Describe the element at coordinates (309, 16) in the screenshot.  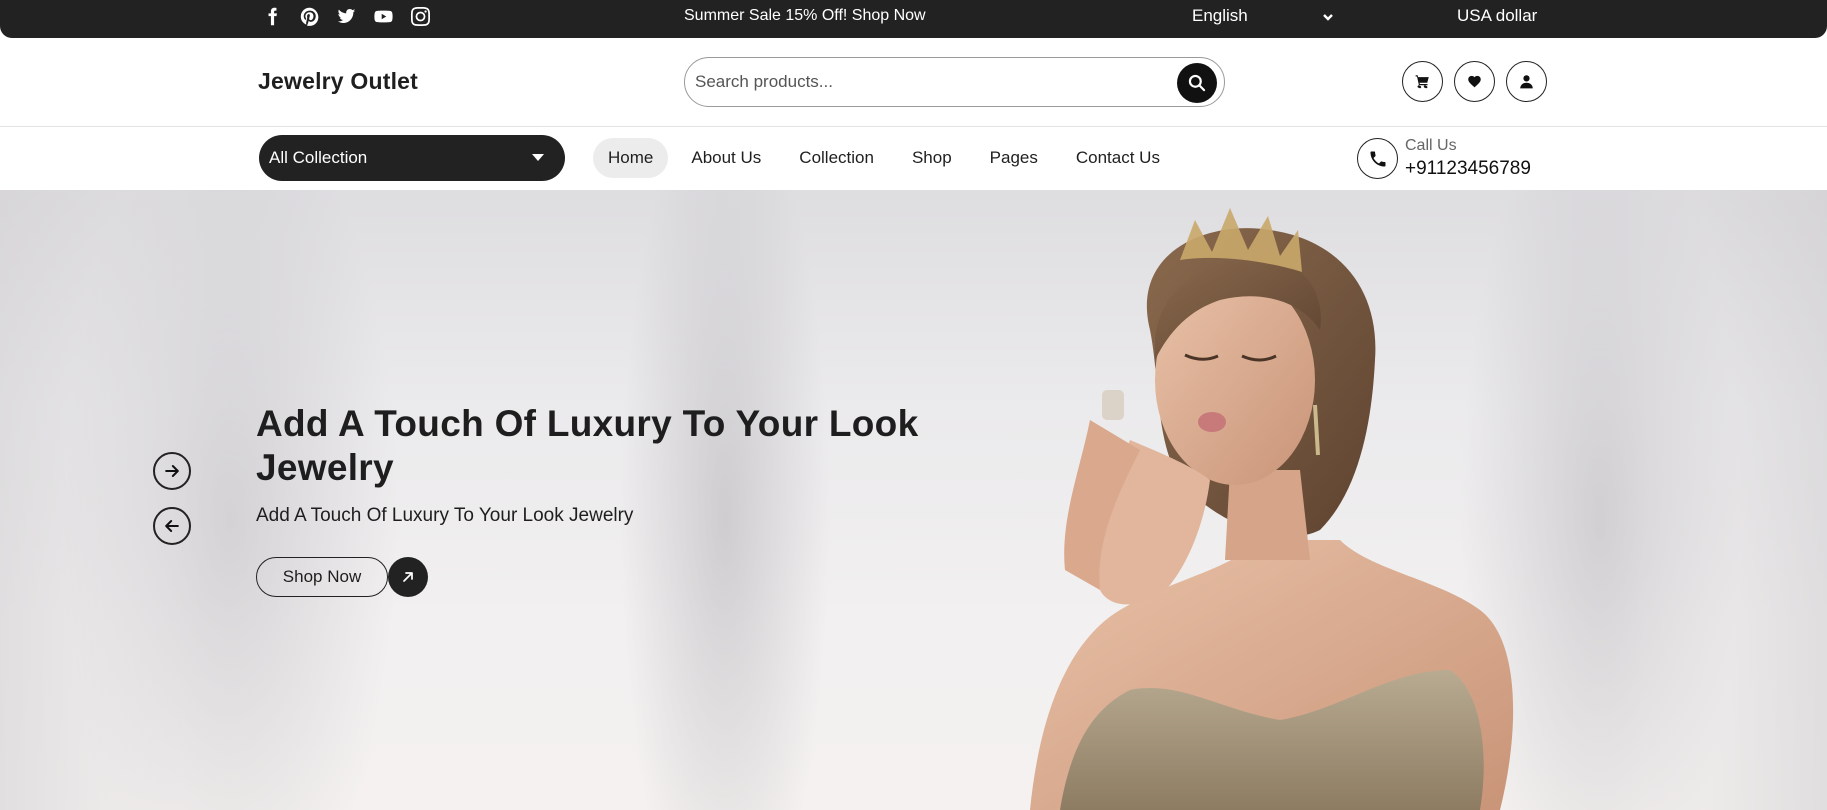
I see `pinterest-icon` at that location.